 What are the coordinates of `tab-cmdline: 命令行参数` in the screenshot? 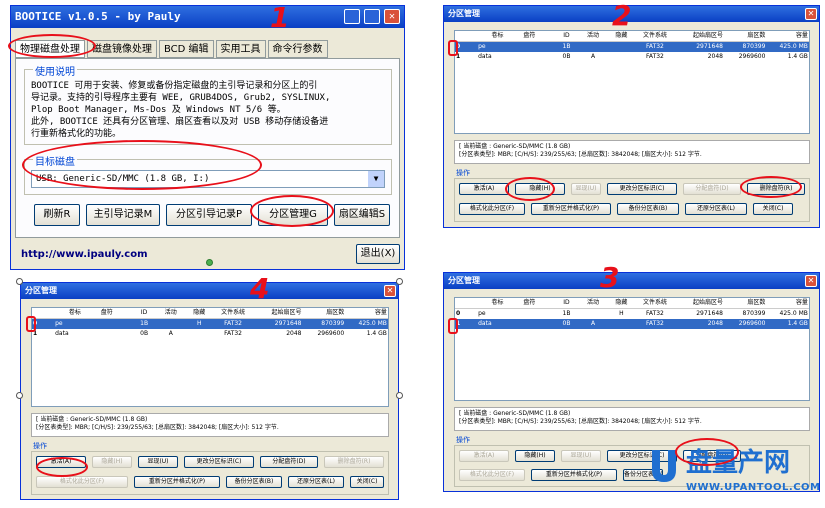 It's located at (297, 49).